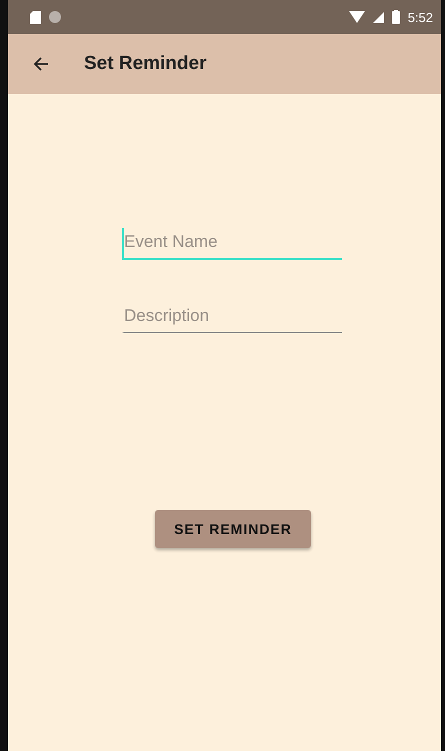 Image resolution: width=445 pixels, height=751 pixels. Describe the element at coordinates (232, 317) in the screenshot. I see `input-field: Description` at that location.